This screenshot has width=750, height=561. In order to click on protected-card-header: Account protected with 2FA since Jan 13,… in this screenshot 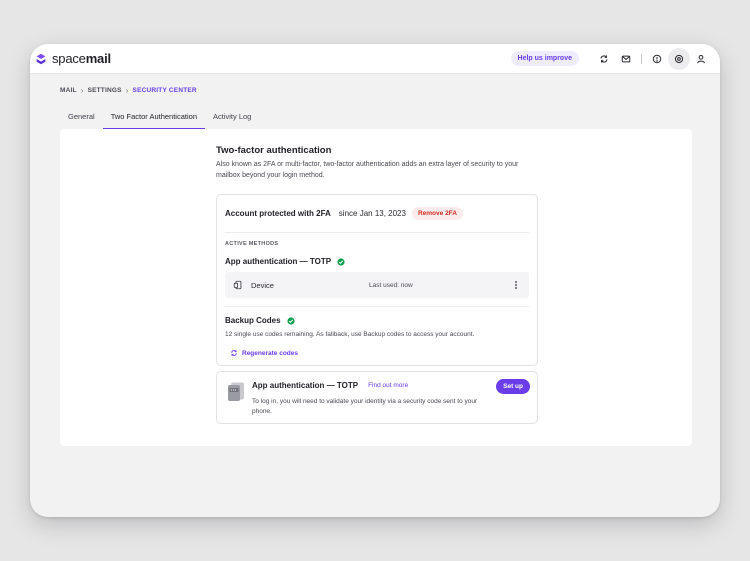, I will do `click(377, 214)`.